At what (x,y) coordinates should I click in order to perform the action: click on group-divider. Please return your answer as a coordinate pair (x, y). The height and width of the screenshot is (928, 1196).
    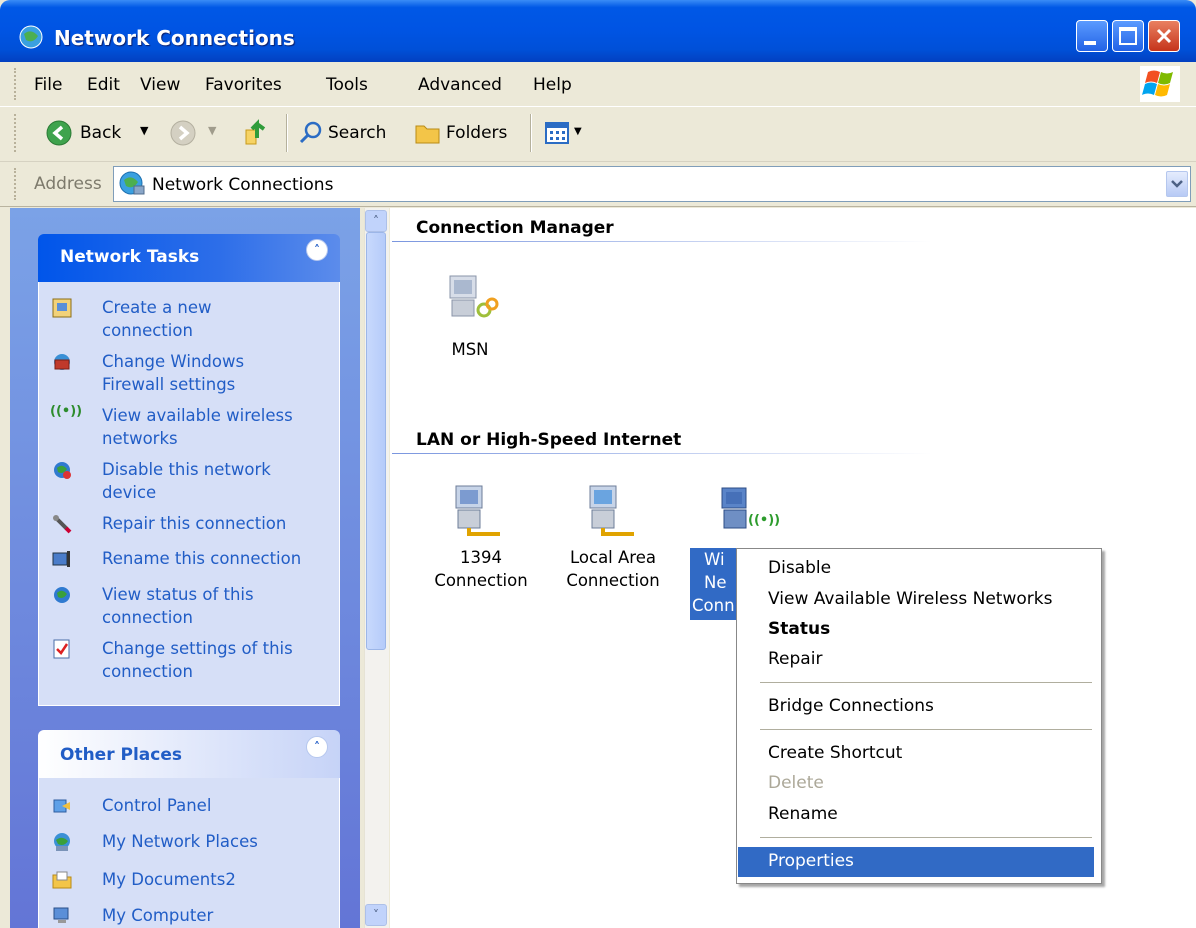
    Looking at the image, I should click on (662, 453).